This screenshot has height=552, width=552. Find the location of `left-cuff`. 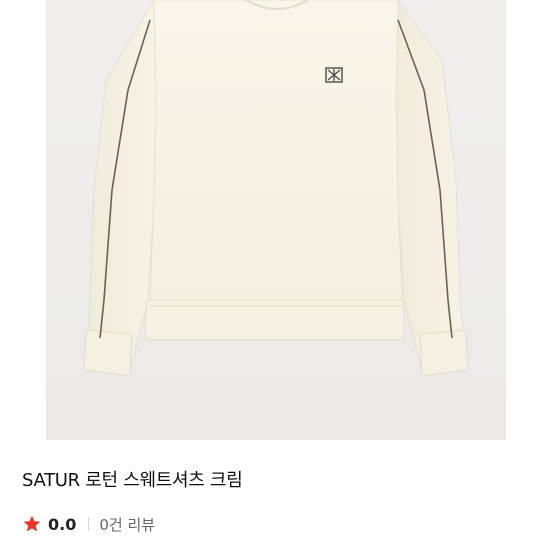

left-cuff is located at coordinates (108, 353).